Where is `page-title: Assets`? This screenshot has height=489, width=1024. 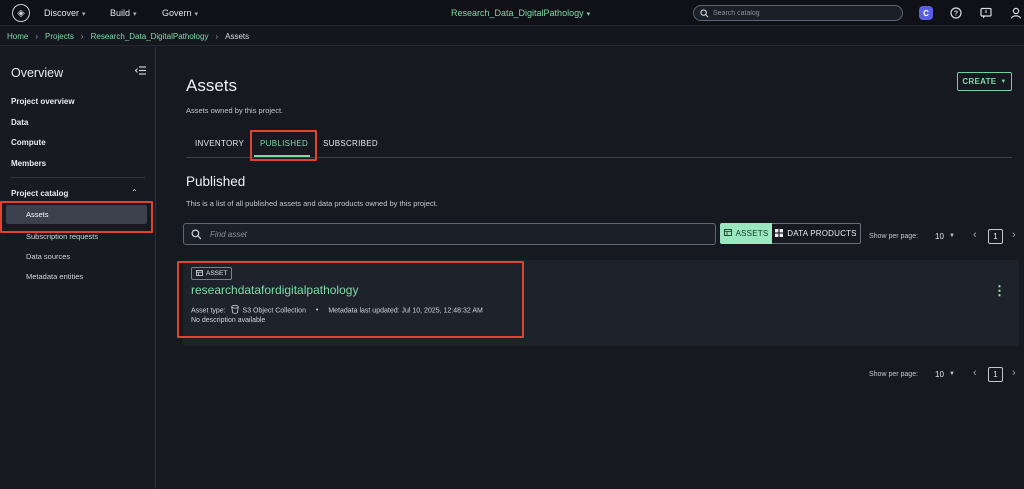
page-title: Assets is located at coordinates (212, 85).